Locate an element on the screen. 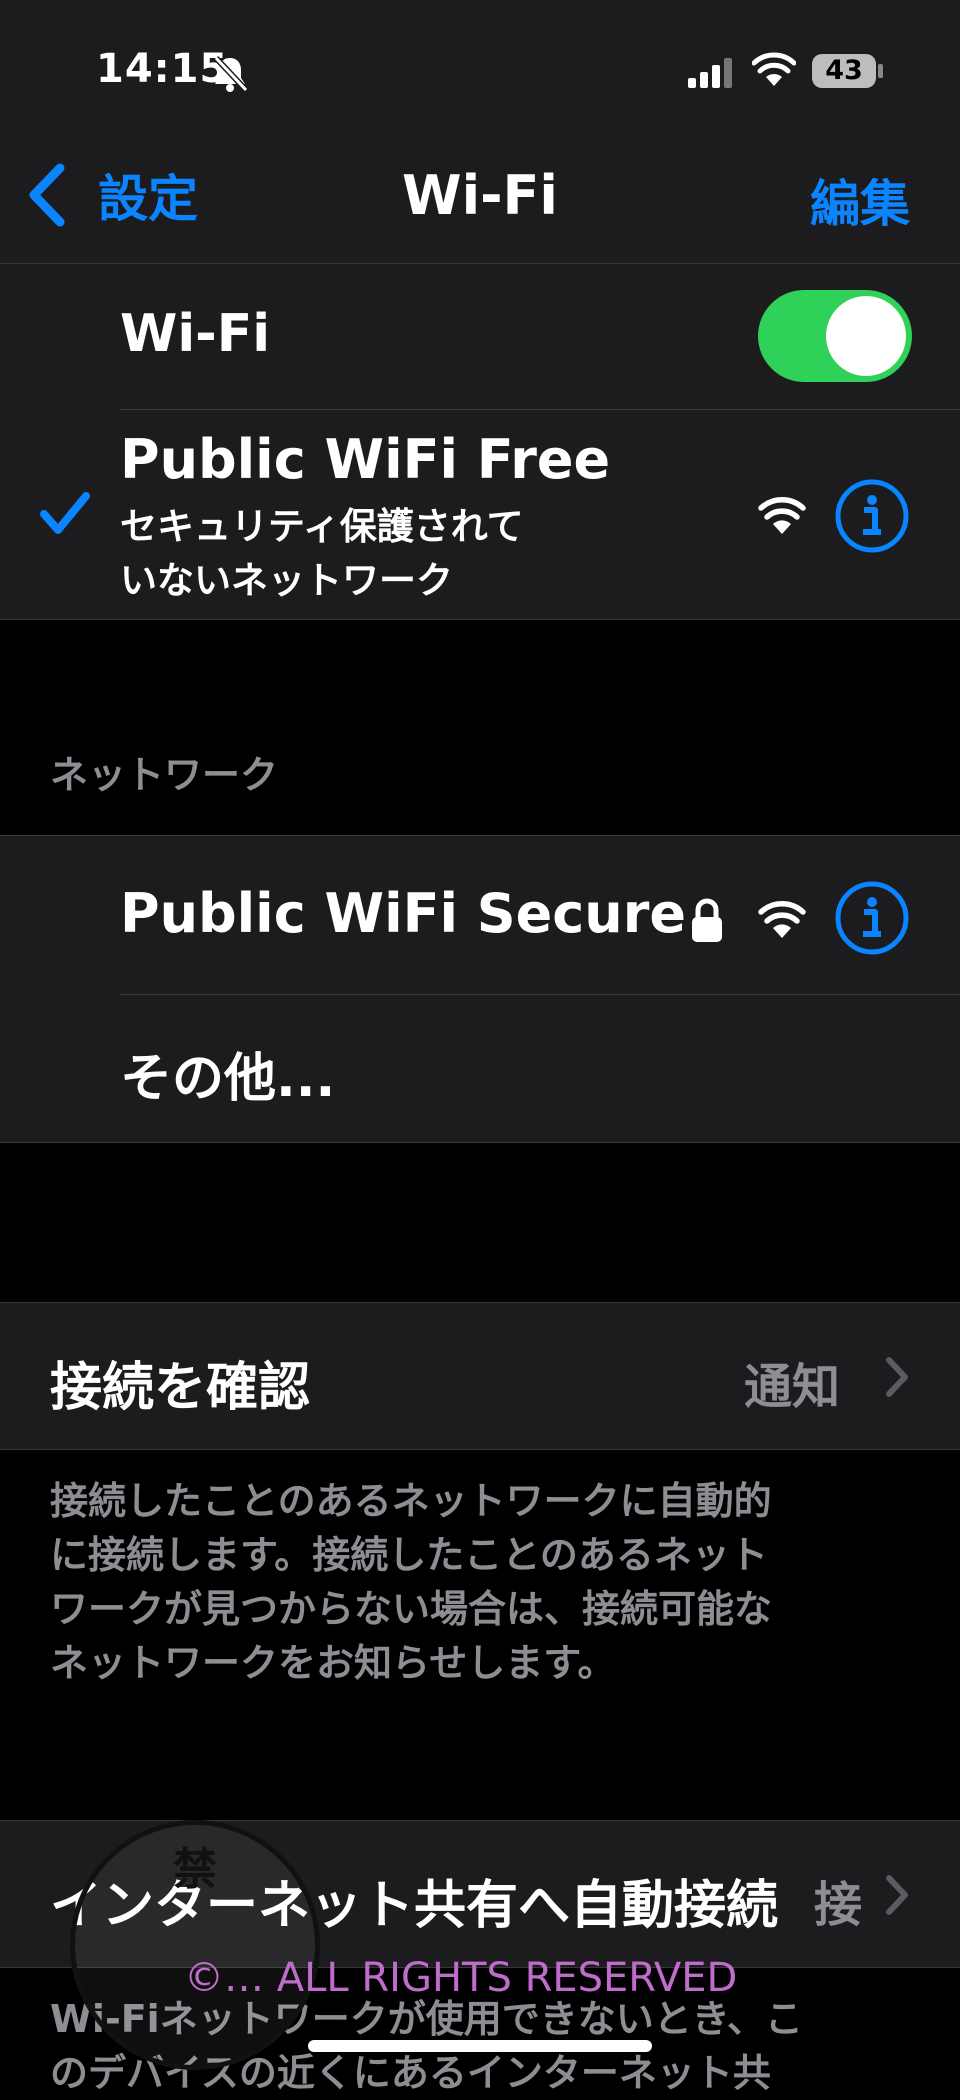 This screenshot has width=960, height=2100. footer-line: 接続したことのあるネットワークに自動的 is located at coordinates (411, 1501).